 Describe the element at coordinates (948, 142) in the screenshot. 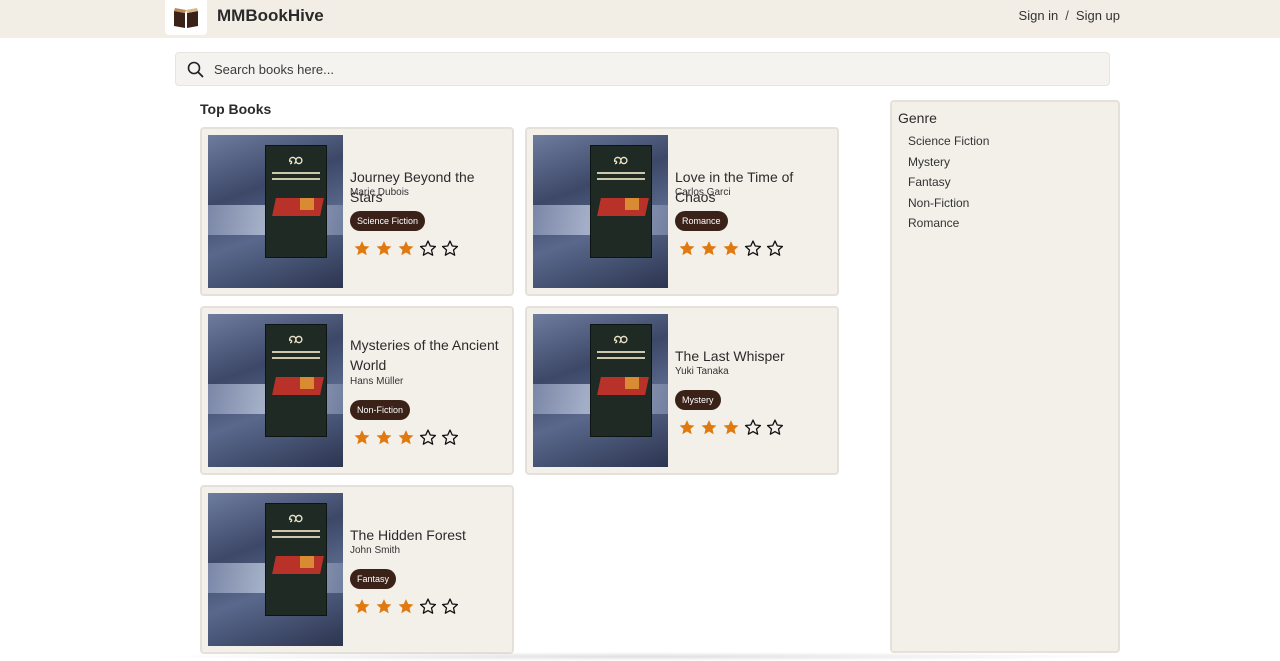

I see `genre-item: Science Fiction` at that location.